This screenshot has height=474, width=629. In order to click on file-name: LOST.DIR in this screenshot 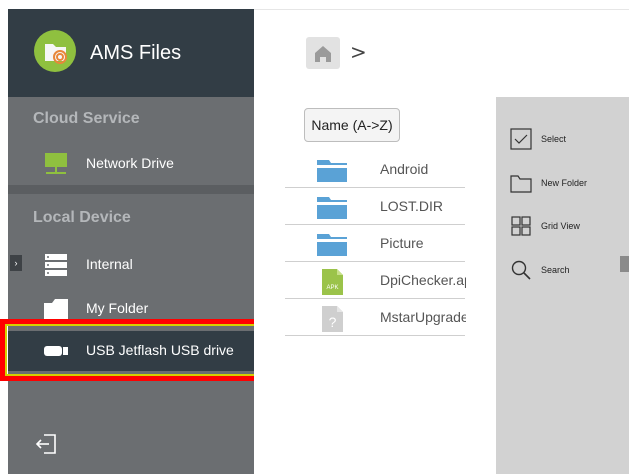, I will do `click(412, 206)`.